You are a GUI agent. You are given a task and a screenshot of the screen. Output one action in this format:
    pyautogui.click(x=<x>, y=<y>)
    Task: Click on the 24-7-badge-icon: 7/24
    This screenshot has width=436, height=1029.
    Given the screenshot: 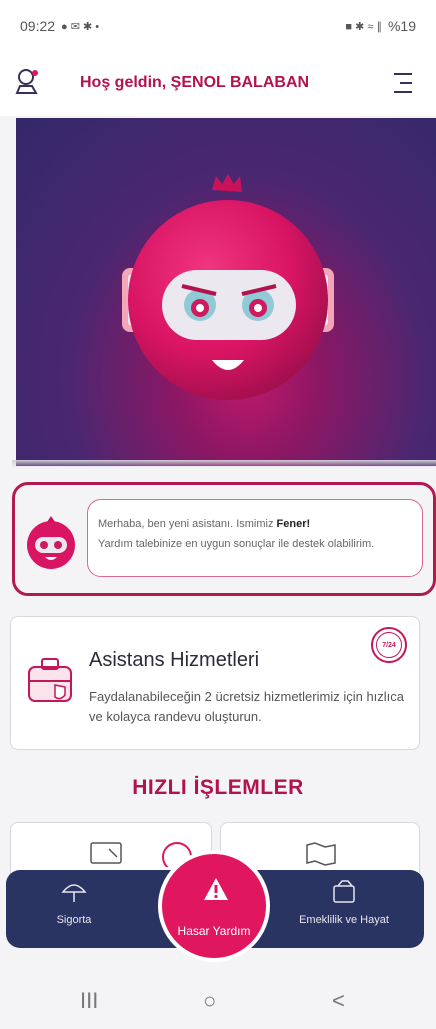 What is the action you would take?
    pyautogui.click(x=389, y=645)
    